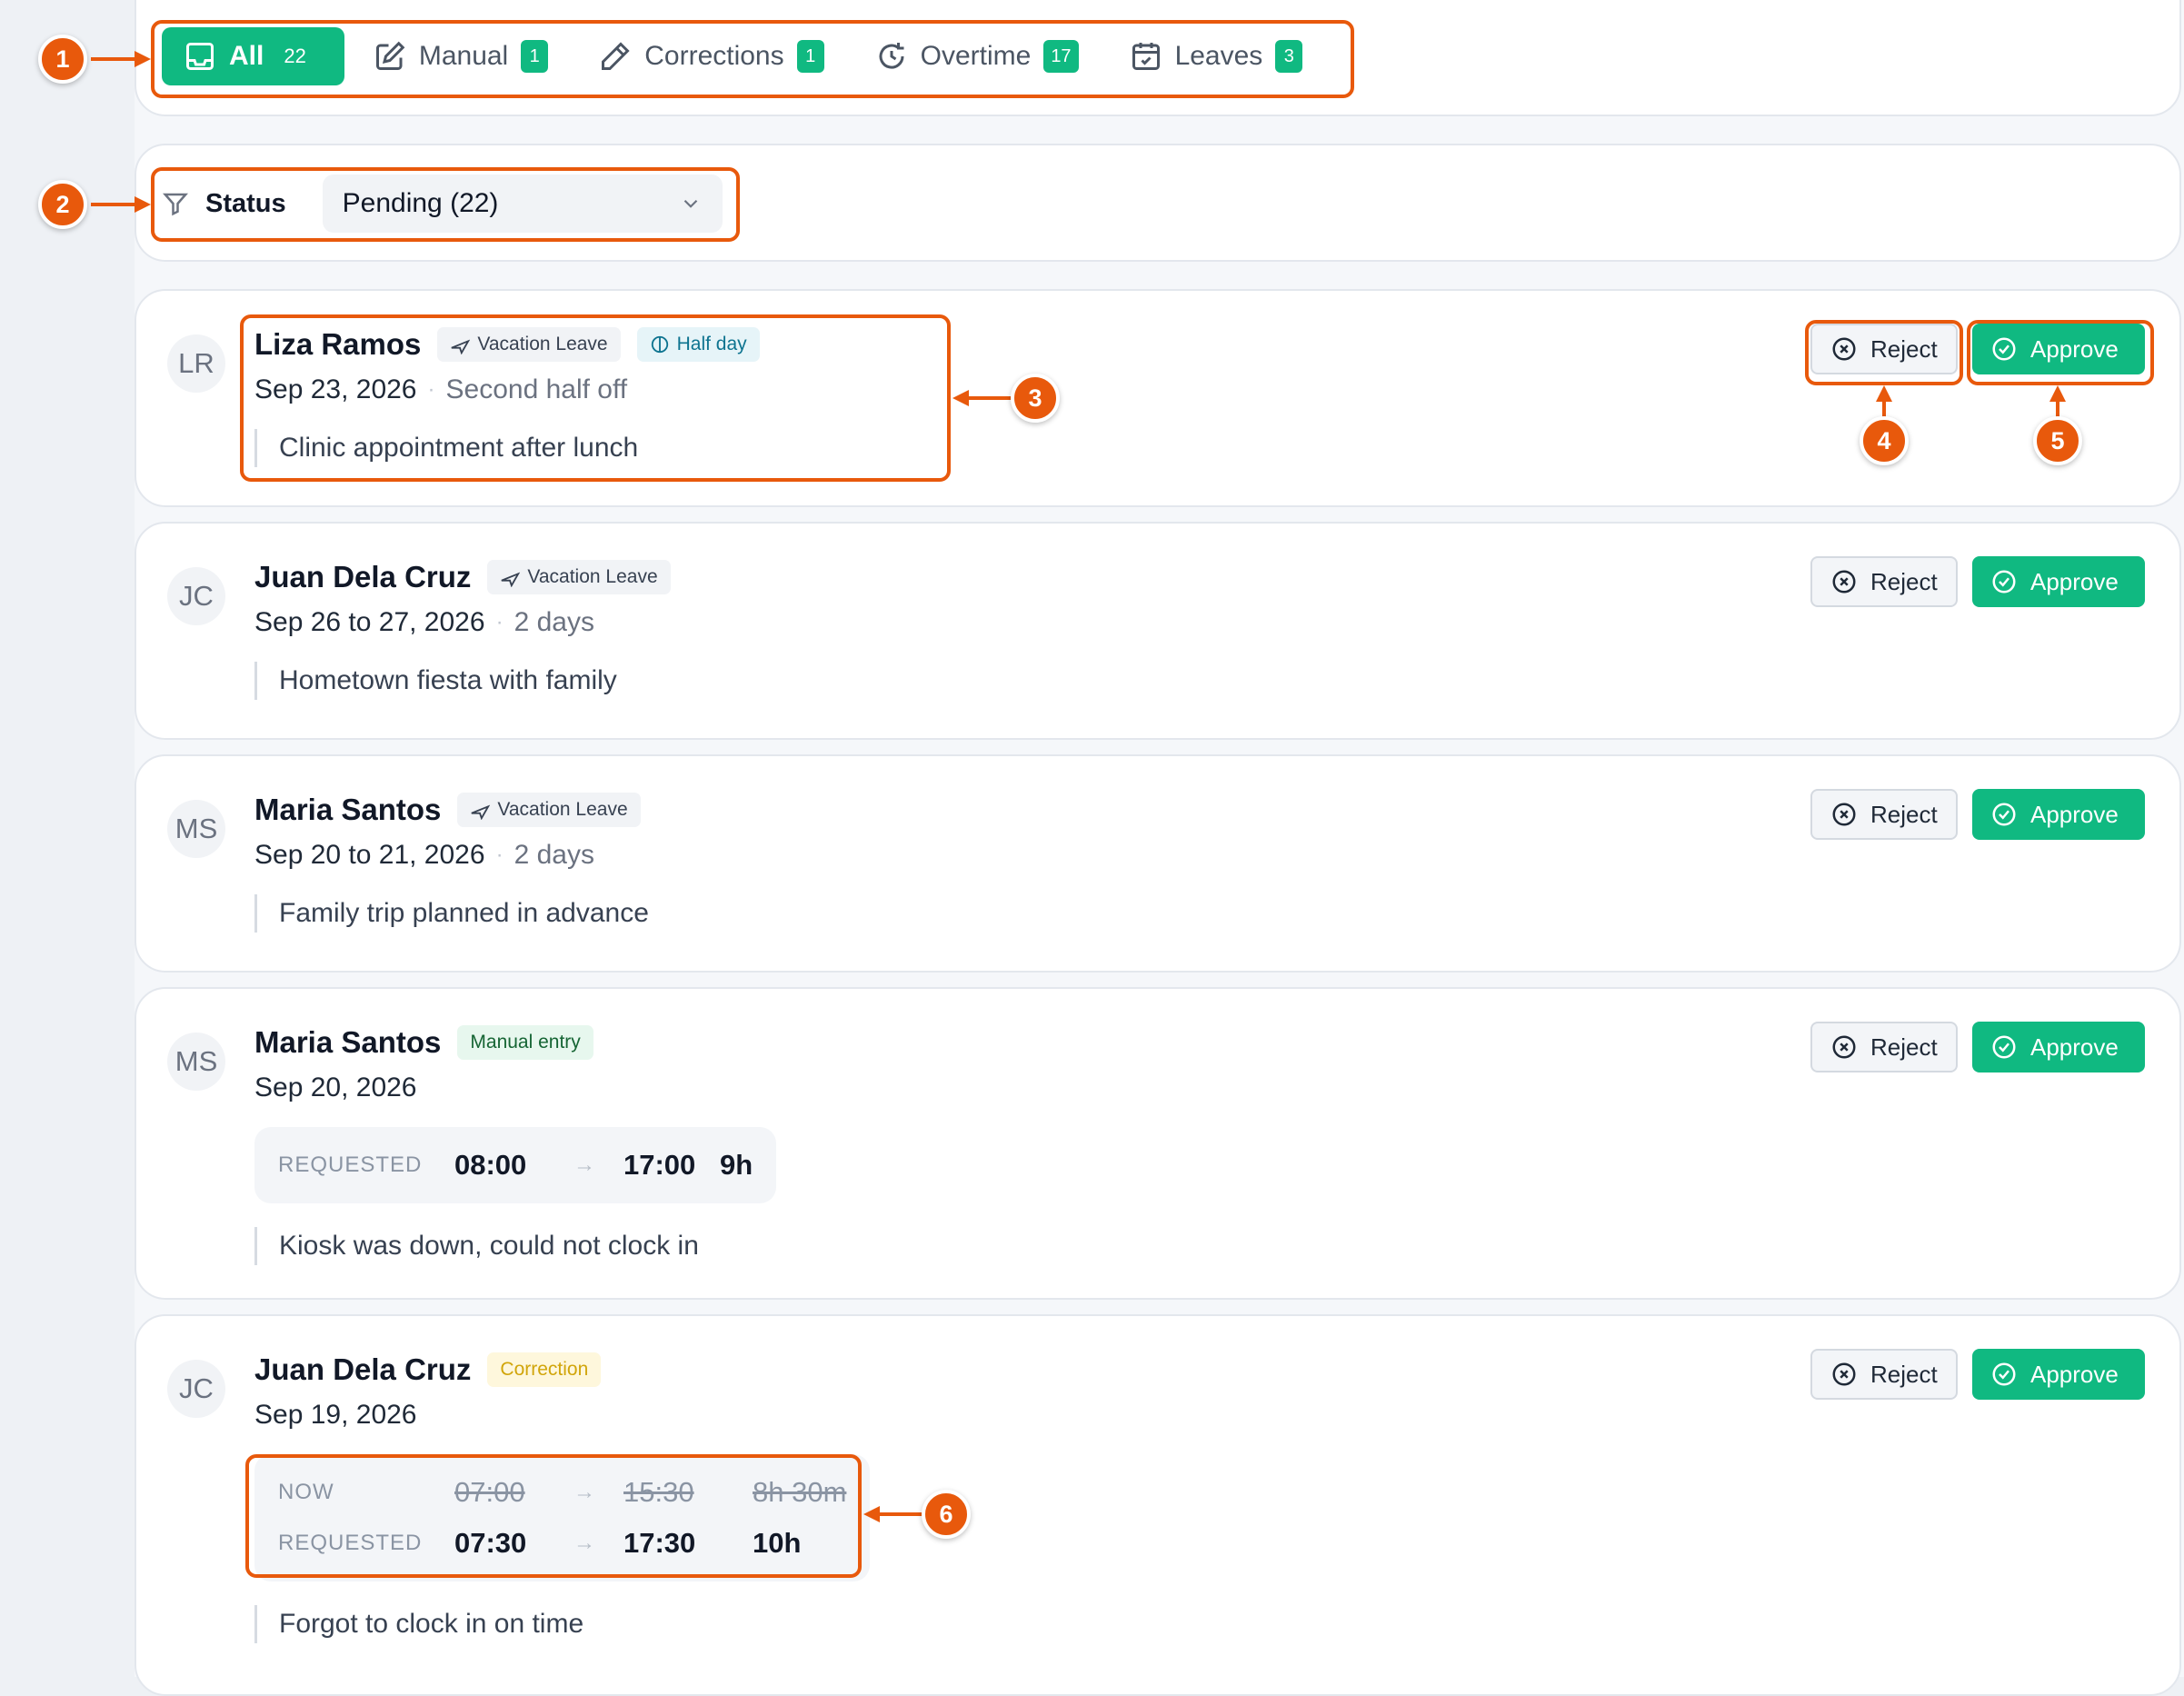 Image resolution: width=2184 pixels, height=1696 pixels. What do you see at coordinates (63, 204) in the screenshot?
I see `annotation-badge: 2` at bounding box center [63, 204].